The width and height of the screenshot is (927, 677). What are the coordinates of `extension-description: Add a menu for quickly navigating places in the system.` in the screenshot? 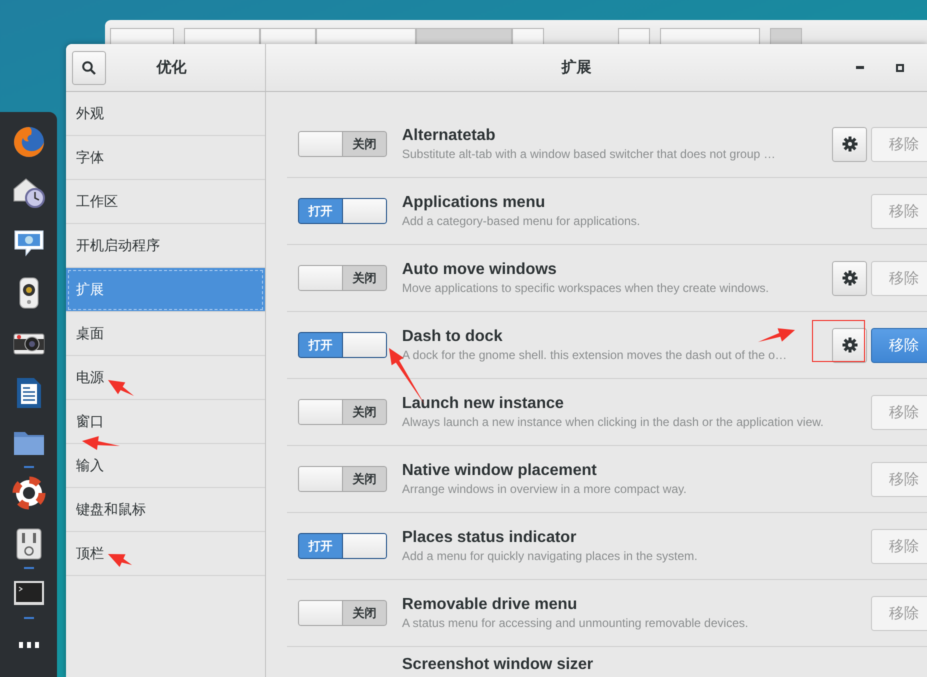 It's located at (550, 556).